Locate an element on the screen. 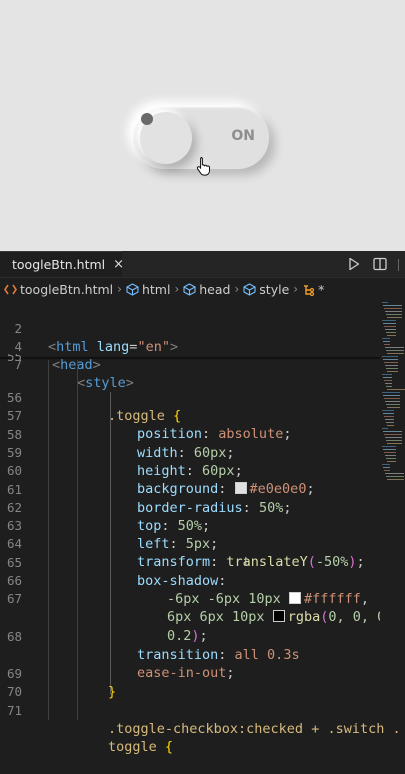 The image size is (405, 774). split-editor-icon is located at coordinates (380, 264).